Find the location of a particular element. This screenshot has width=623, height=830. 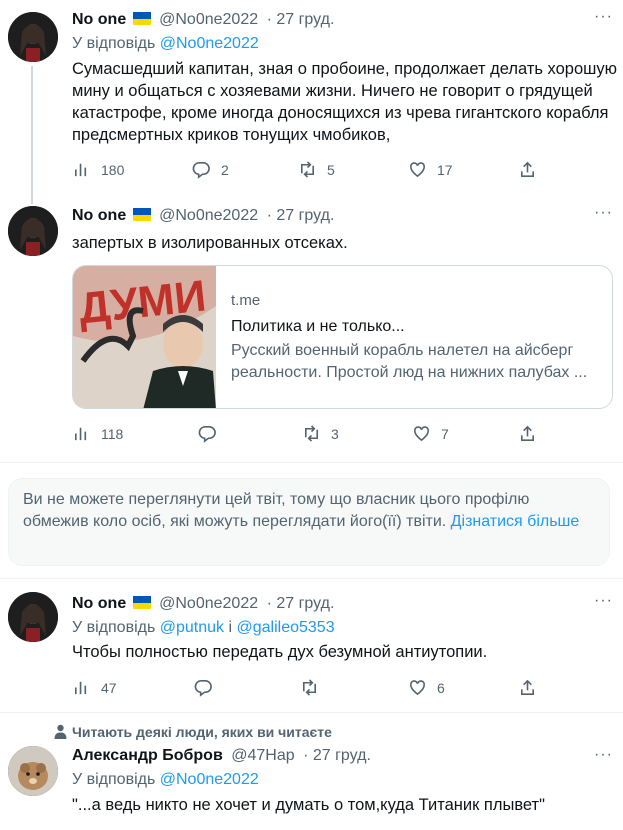

tweet-actions: 47 6 is located at coordinates (312, 688).